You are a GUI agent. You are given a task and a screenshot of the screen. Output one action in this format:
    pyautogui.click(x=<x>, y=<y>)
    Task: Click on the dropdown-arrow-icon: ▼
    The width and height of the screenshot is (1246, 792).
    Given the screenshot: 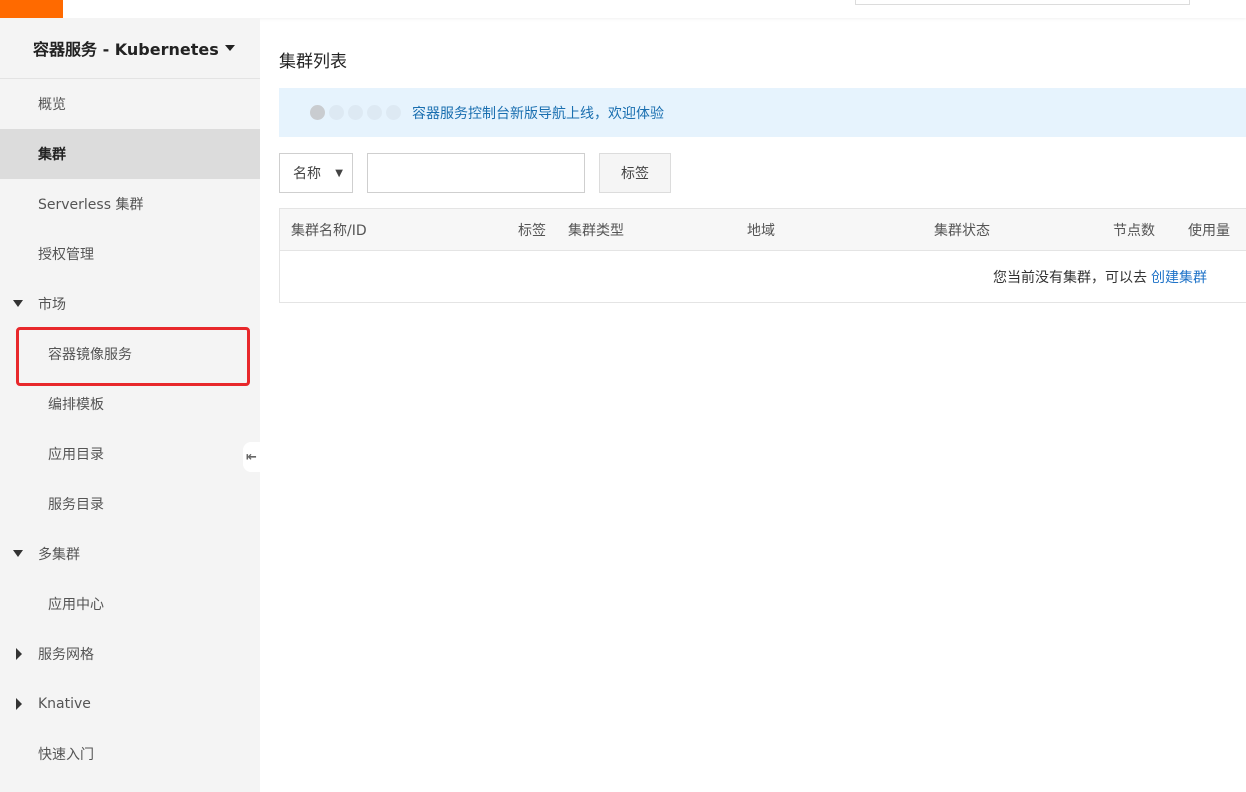 What is the action you would take?
    pyautogui.click(x=339, y=173)
    